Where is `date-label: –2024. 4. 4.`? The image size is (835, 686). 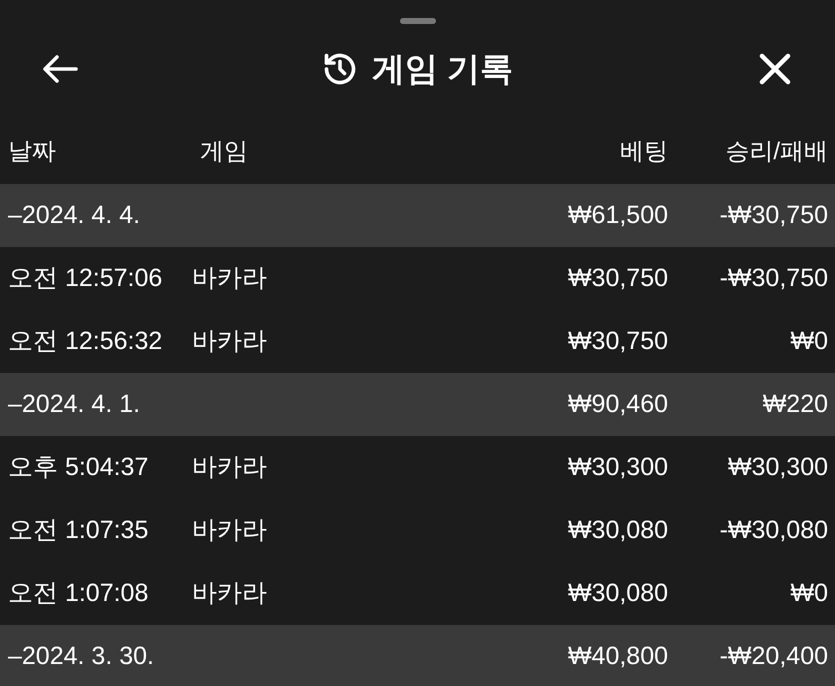 date-label: –2024. 4. 4. is located at coordinates (74, 215).